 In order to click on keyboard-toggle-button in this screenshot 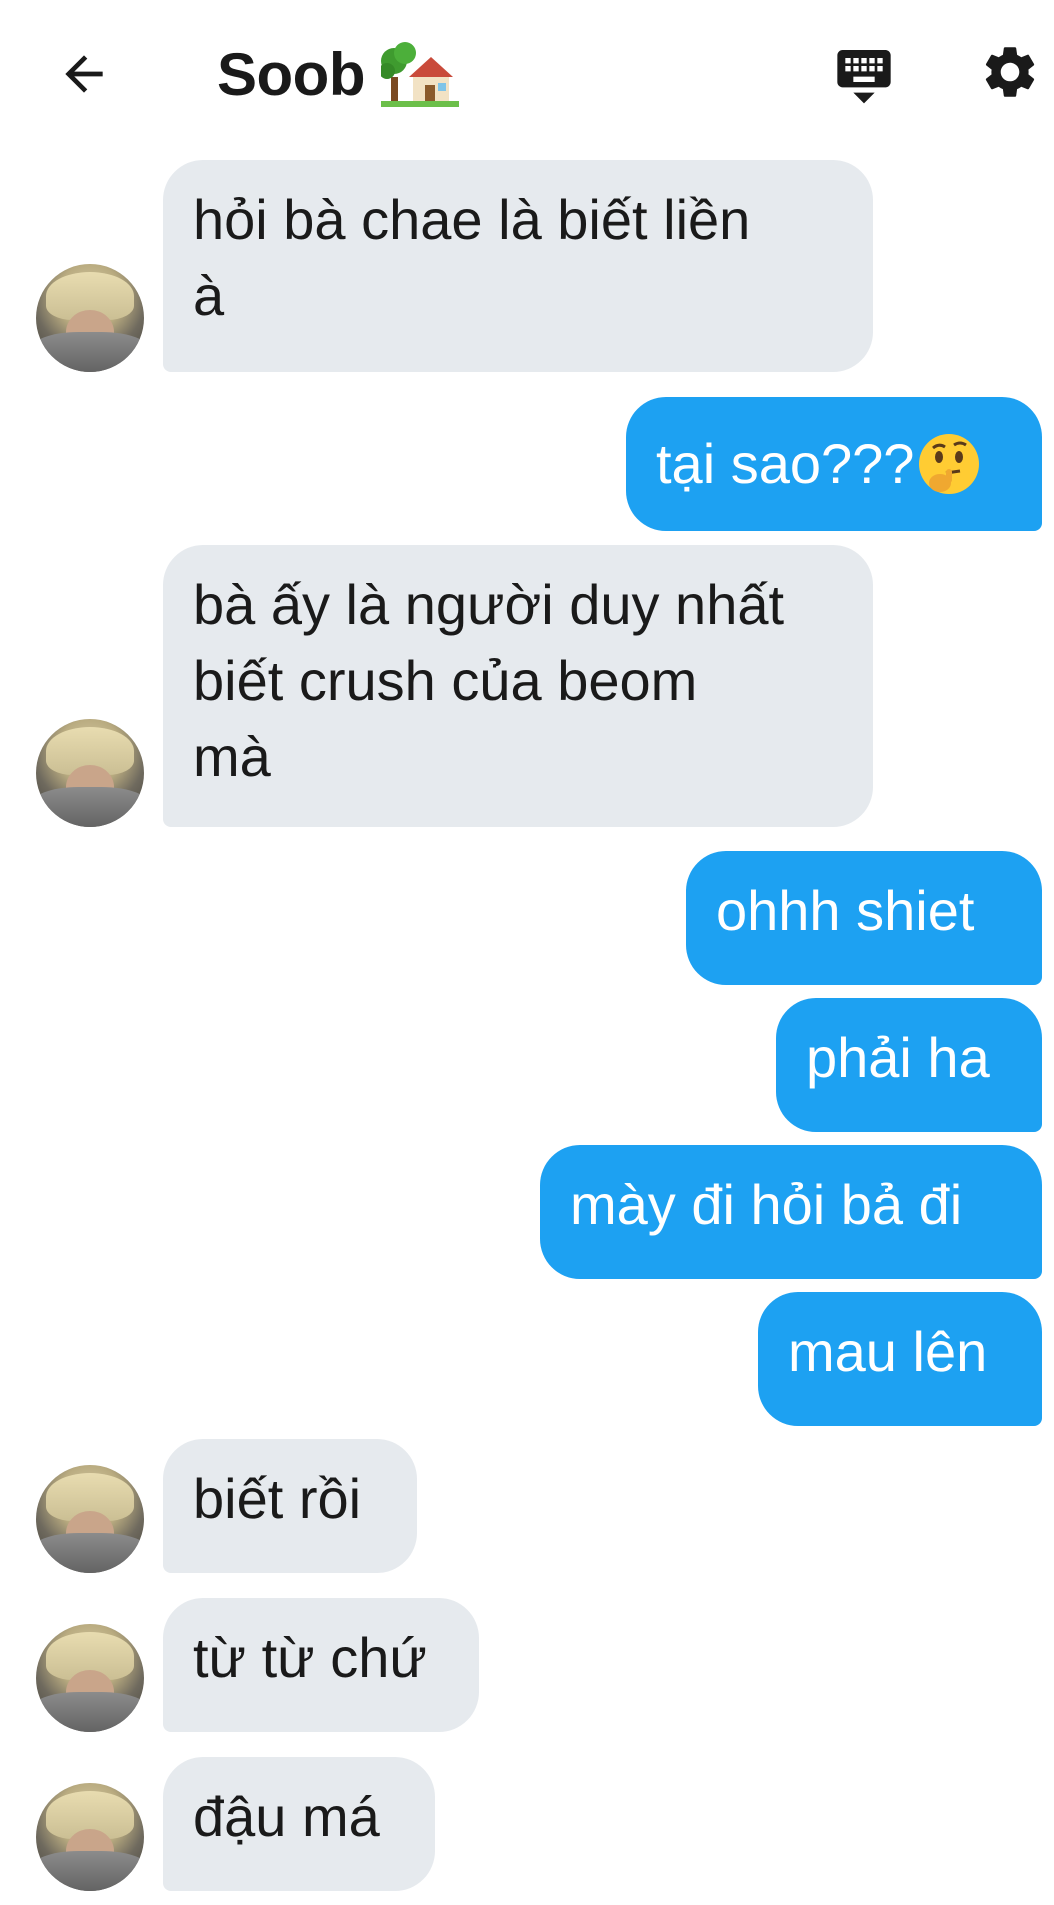, I will do `click(864, 74)`.